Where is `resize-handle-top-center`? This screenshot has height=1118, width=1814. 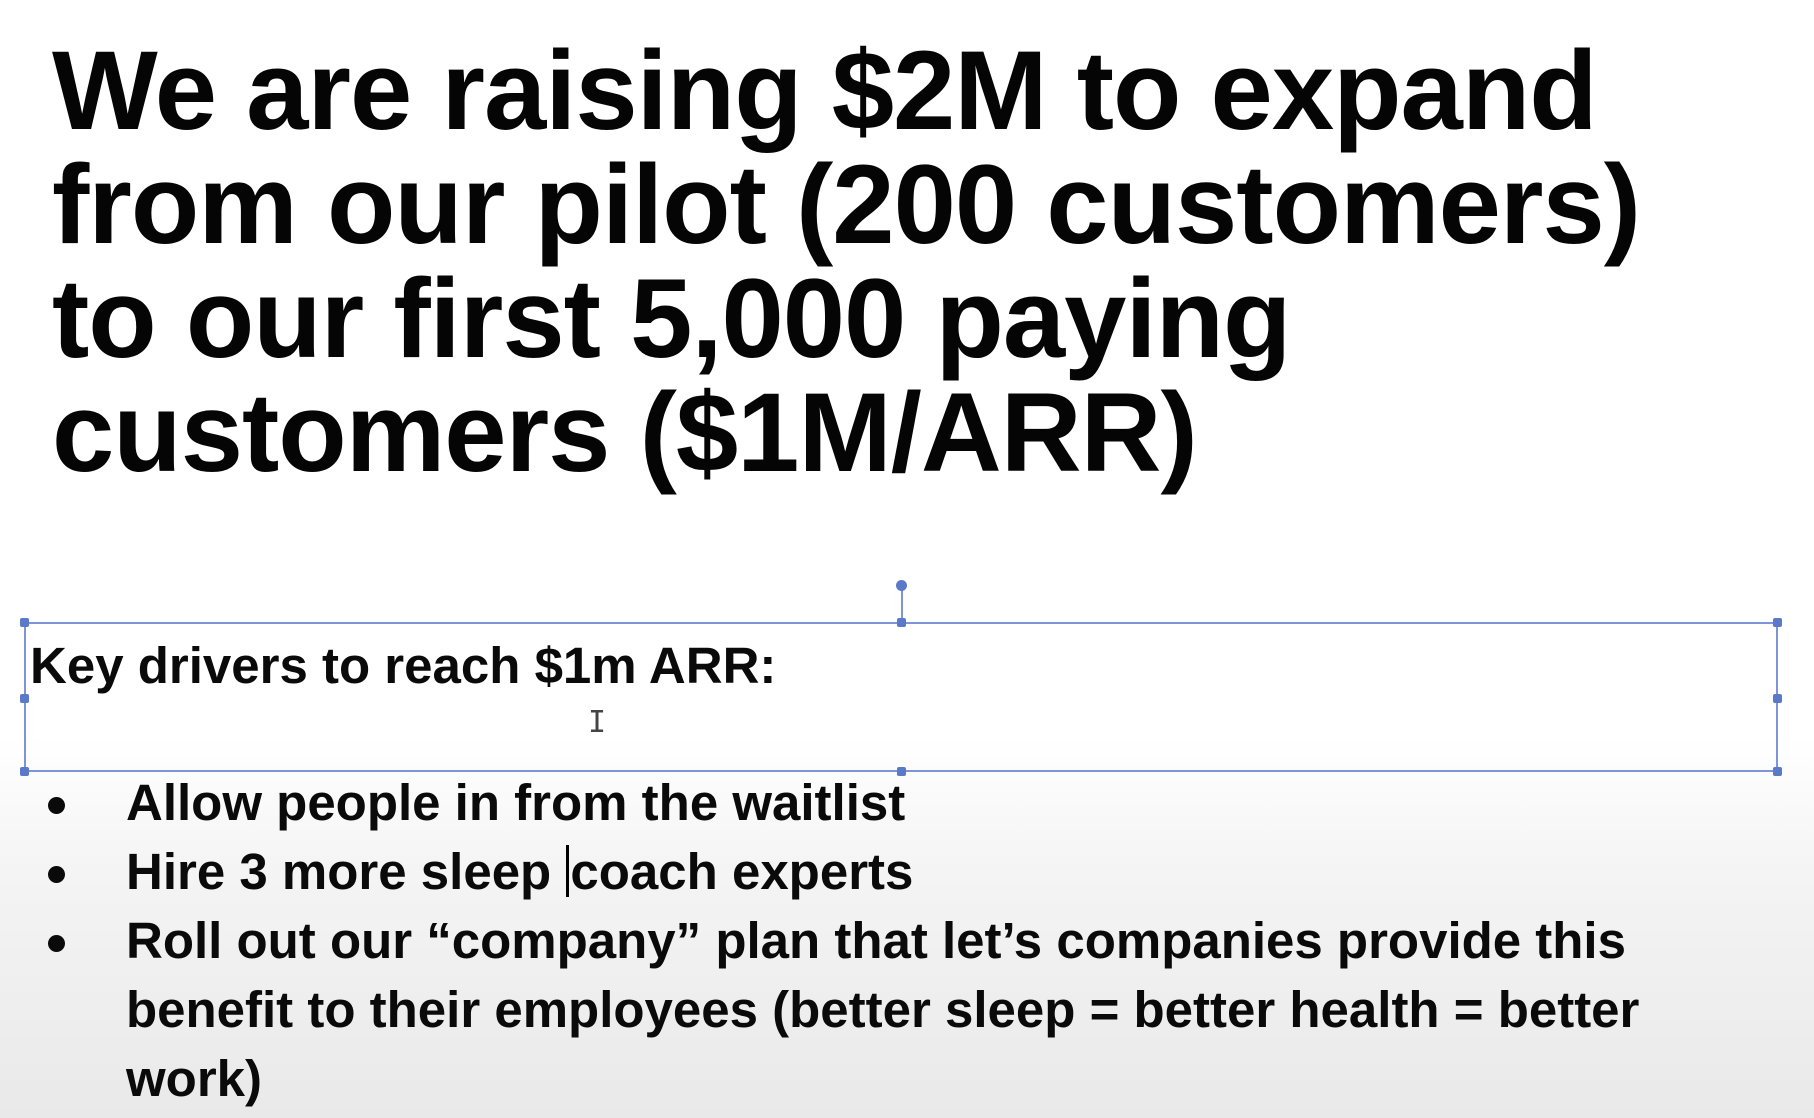
resize-handle-top-center is located at coordinates (901, 622).